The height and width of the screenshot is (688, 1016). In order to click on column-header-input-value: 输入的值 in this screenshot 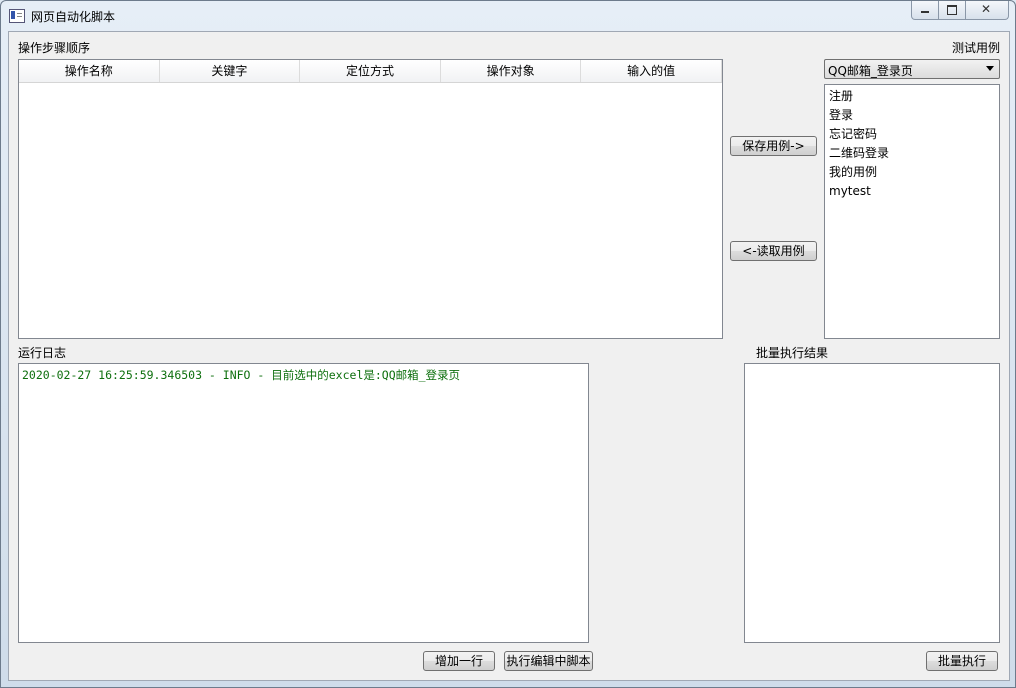, I will do `click(651, 71)`.